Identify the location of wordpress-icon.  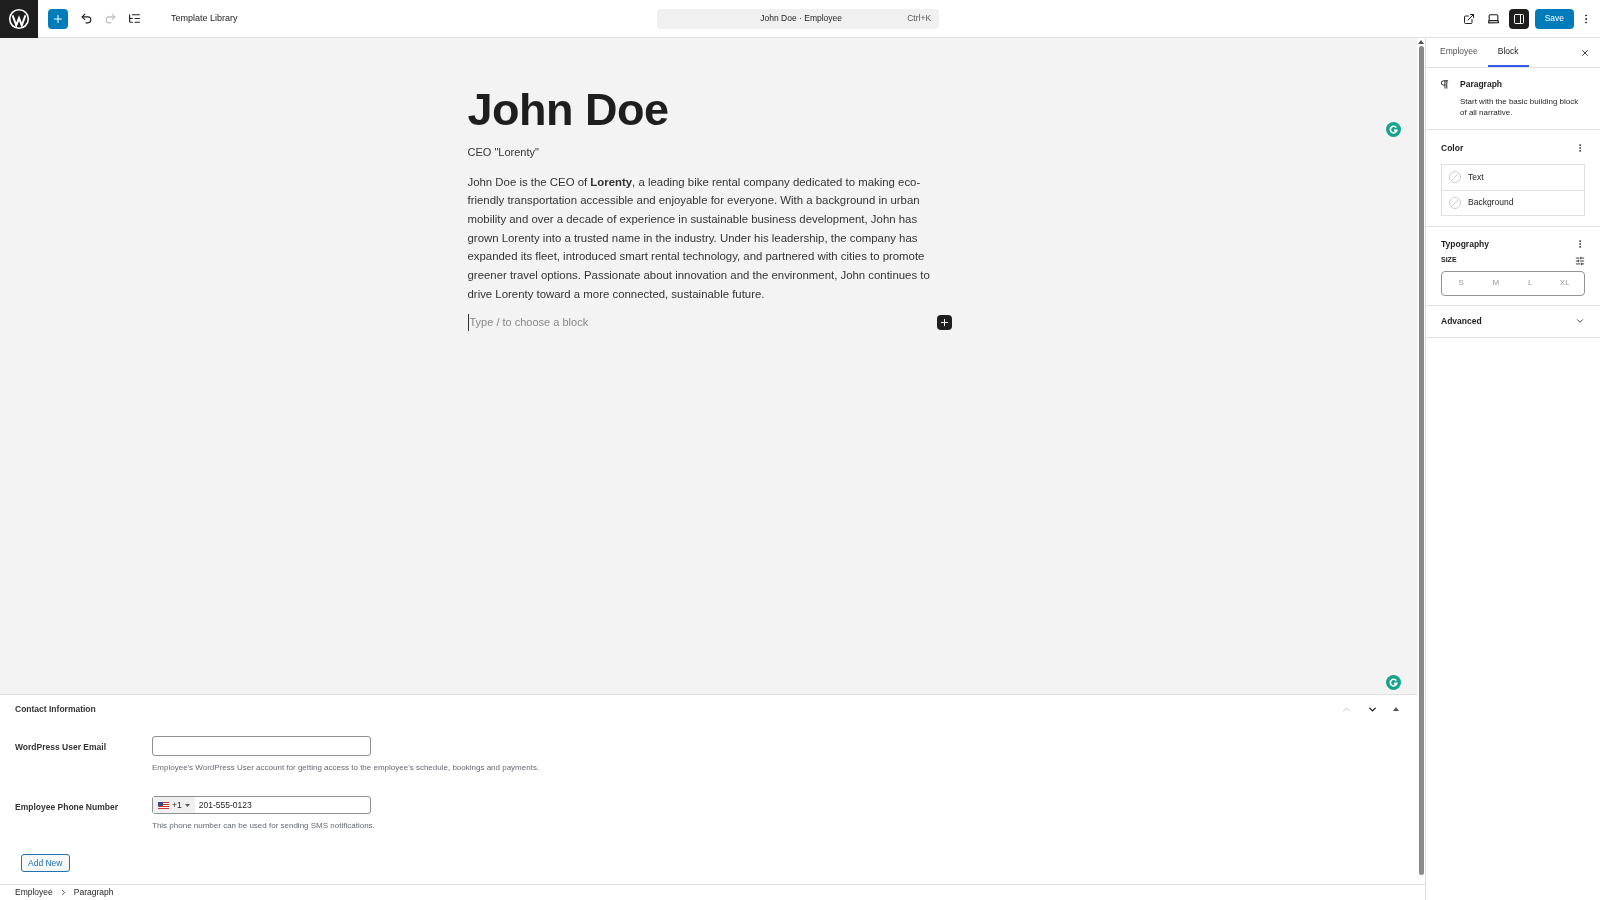
(19, 18).